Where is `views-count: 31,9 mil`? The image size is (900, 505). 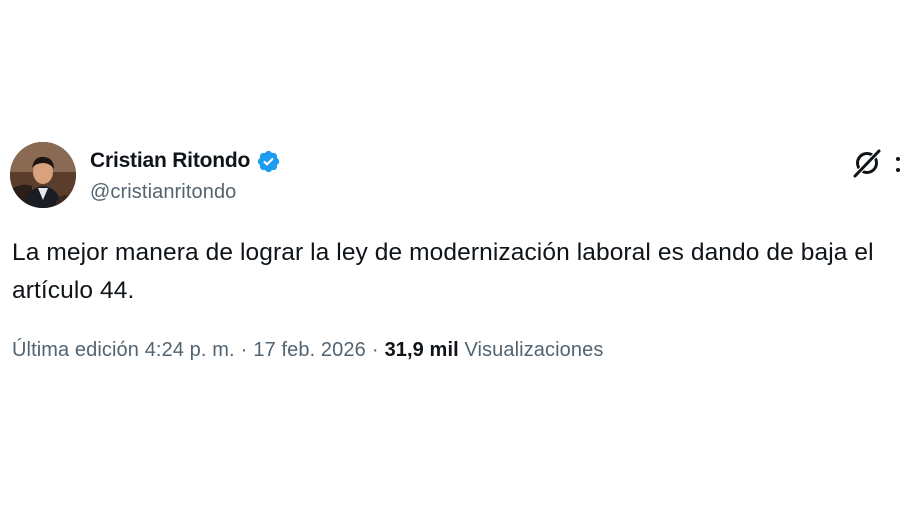 views-count: 31,9 mil is located at coordinates (422, 350).